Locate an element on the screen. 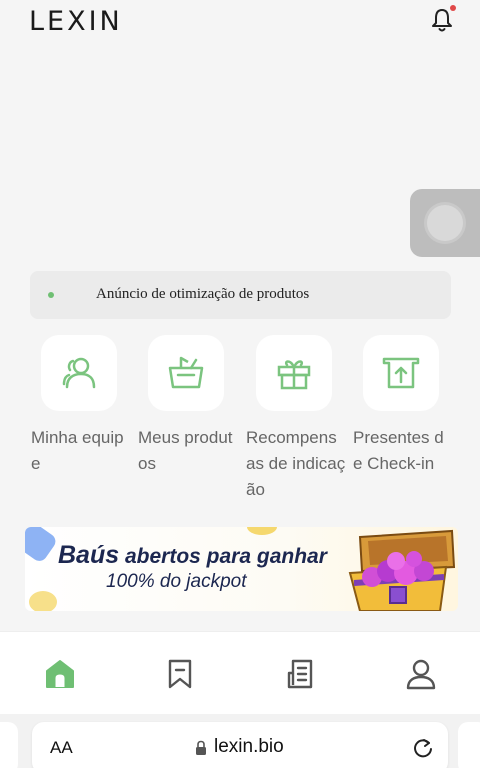 The width and height of the screenshot is (480, 768). bookmark-icon is located at coordinates (180, 674).